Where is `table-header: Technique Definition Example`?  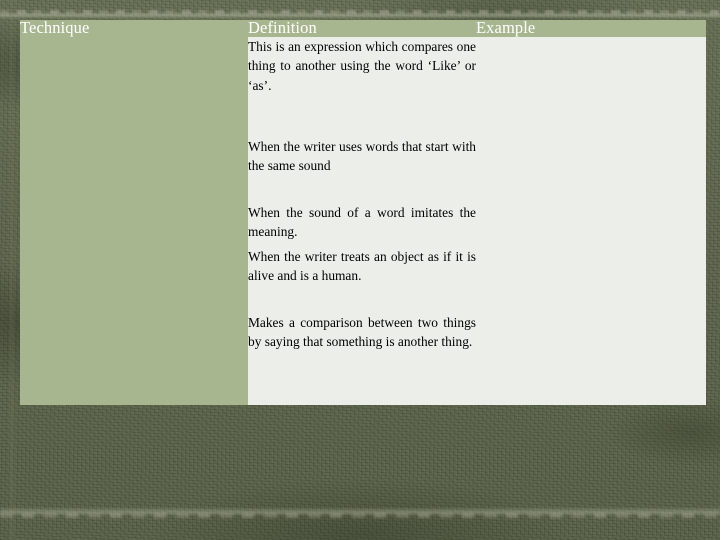
table-header: Technique Definition Example is located at coordinates (363, 28).